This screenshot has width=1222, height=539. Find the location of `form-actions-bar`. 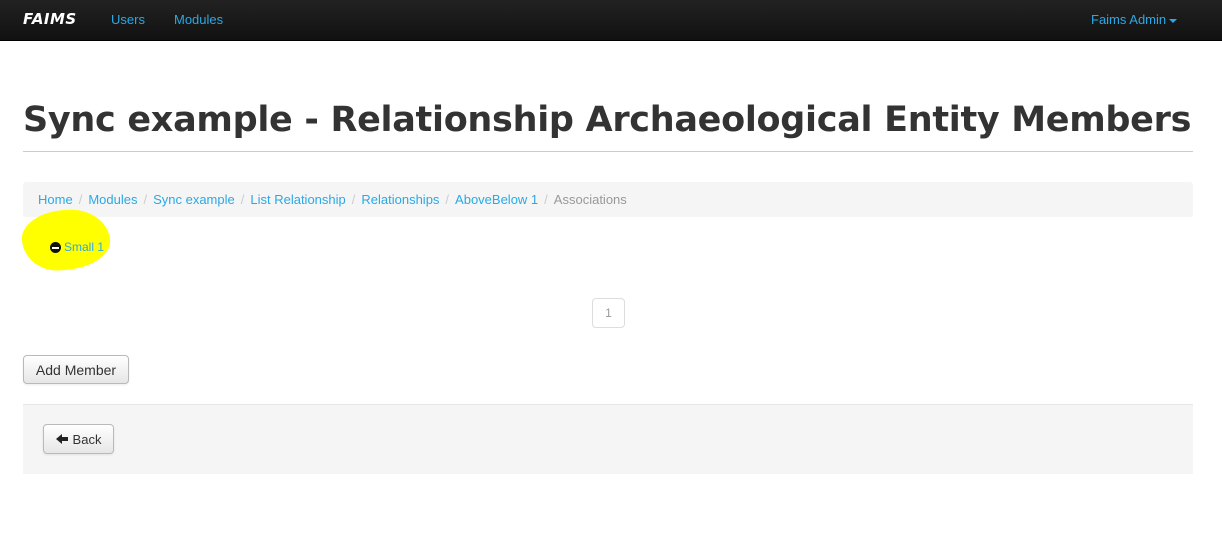

form-actions-bar is located at coordinates (608, 439).